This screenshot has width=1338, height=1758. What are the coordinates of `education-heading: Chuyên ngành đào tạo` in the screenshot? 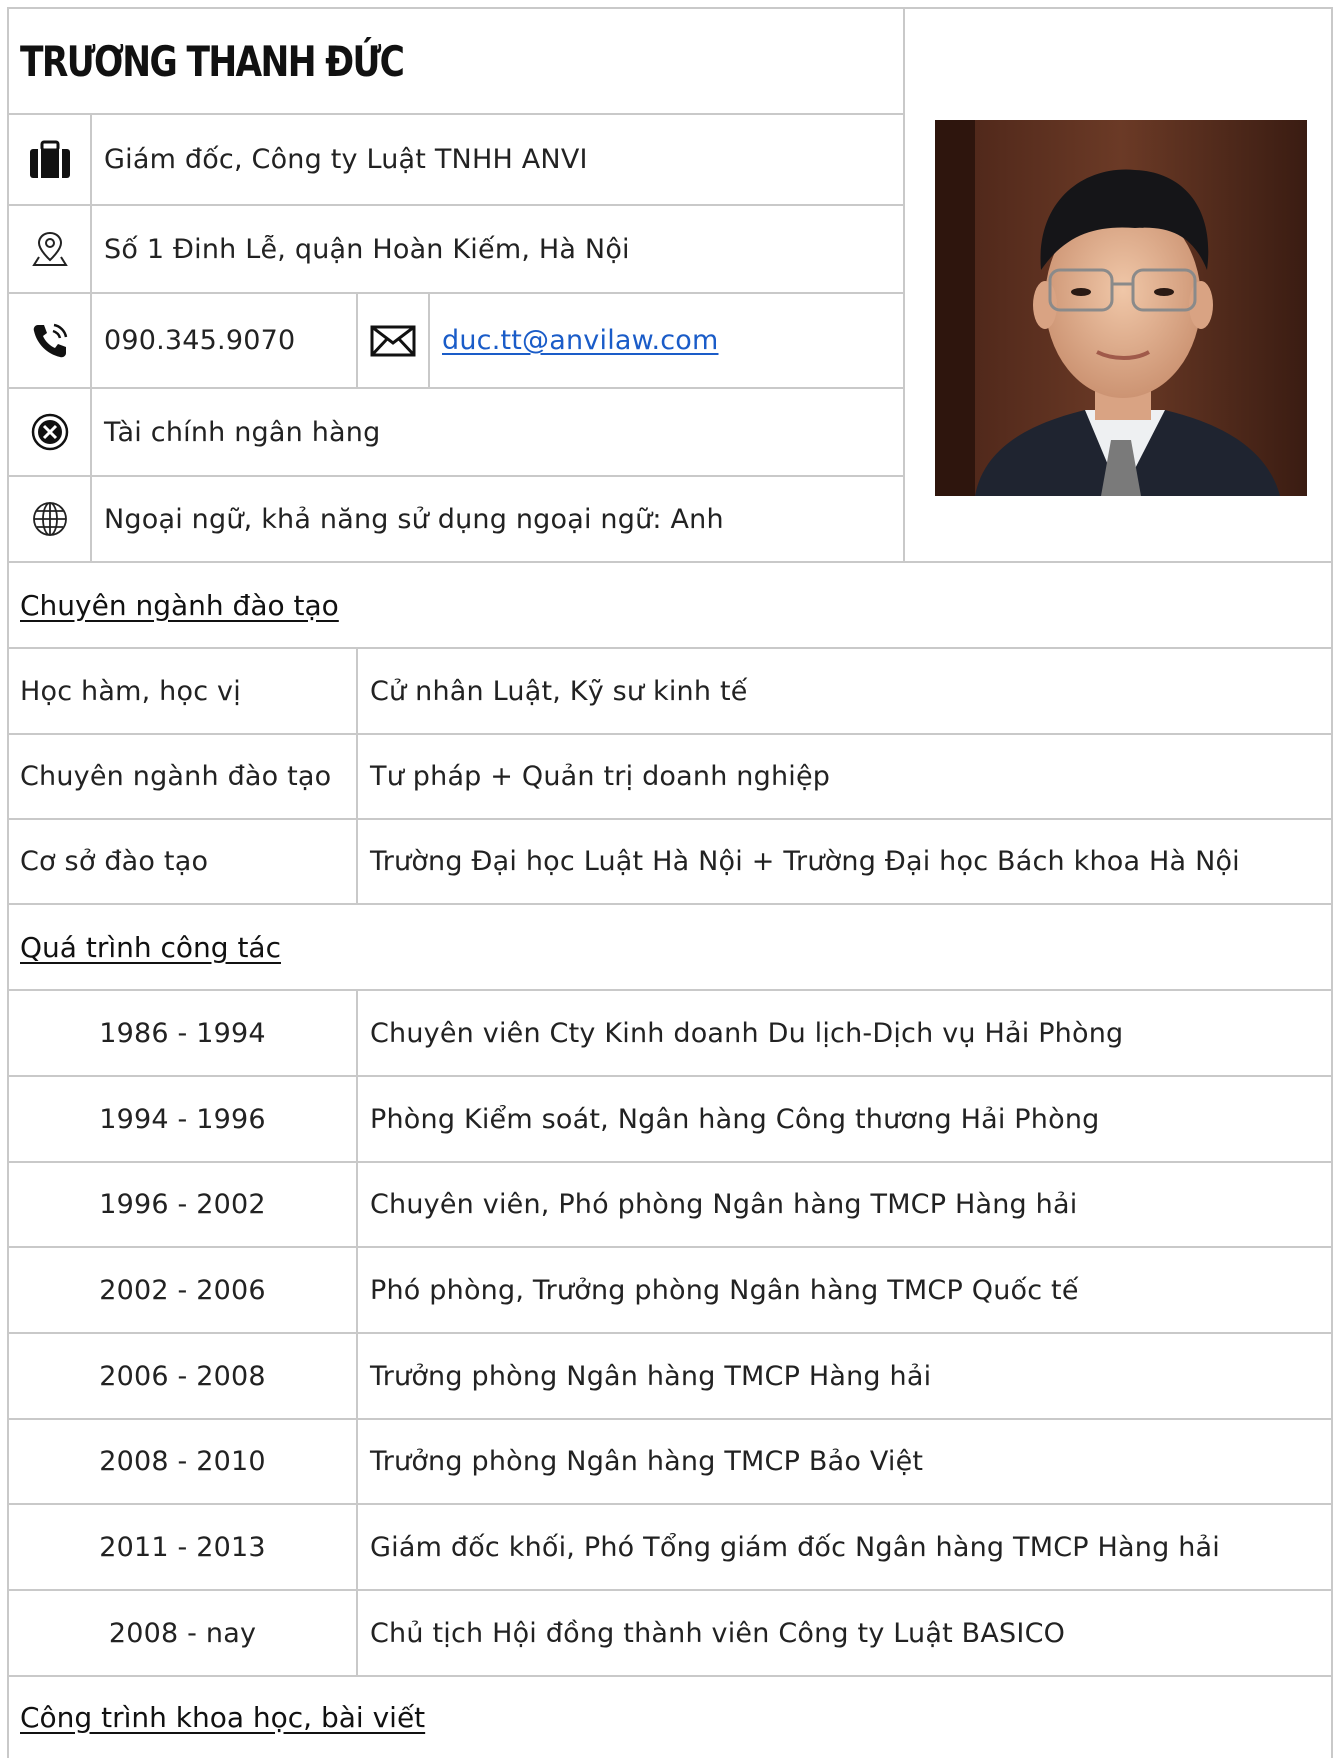 It's located at (179, 605).